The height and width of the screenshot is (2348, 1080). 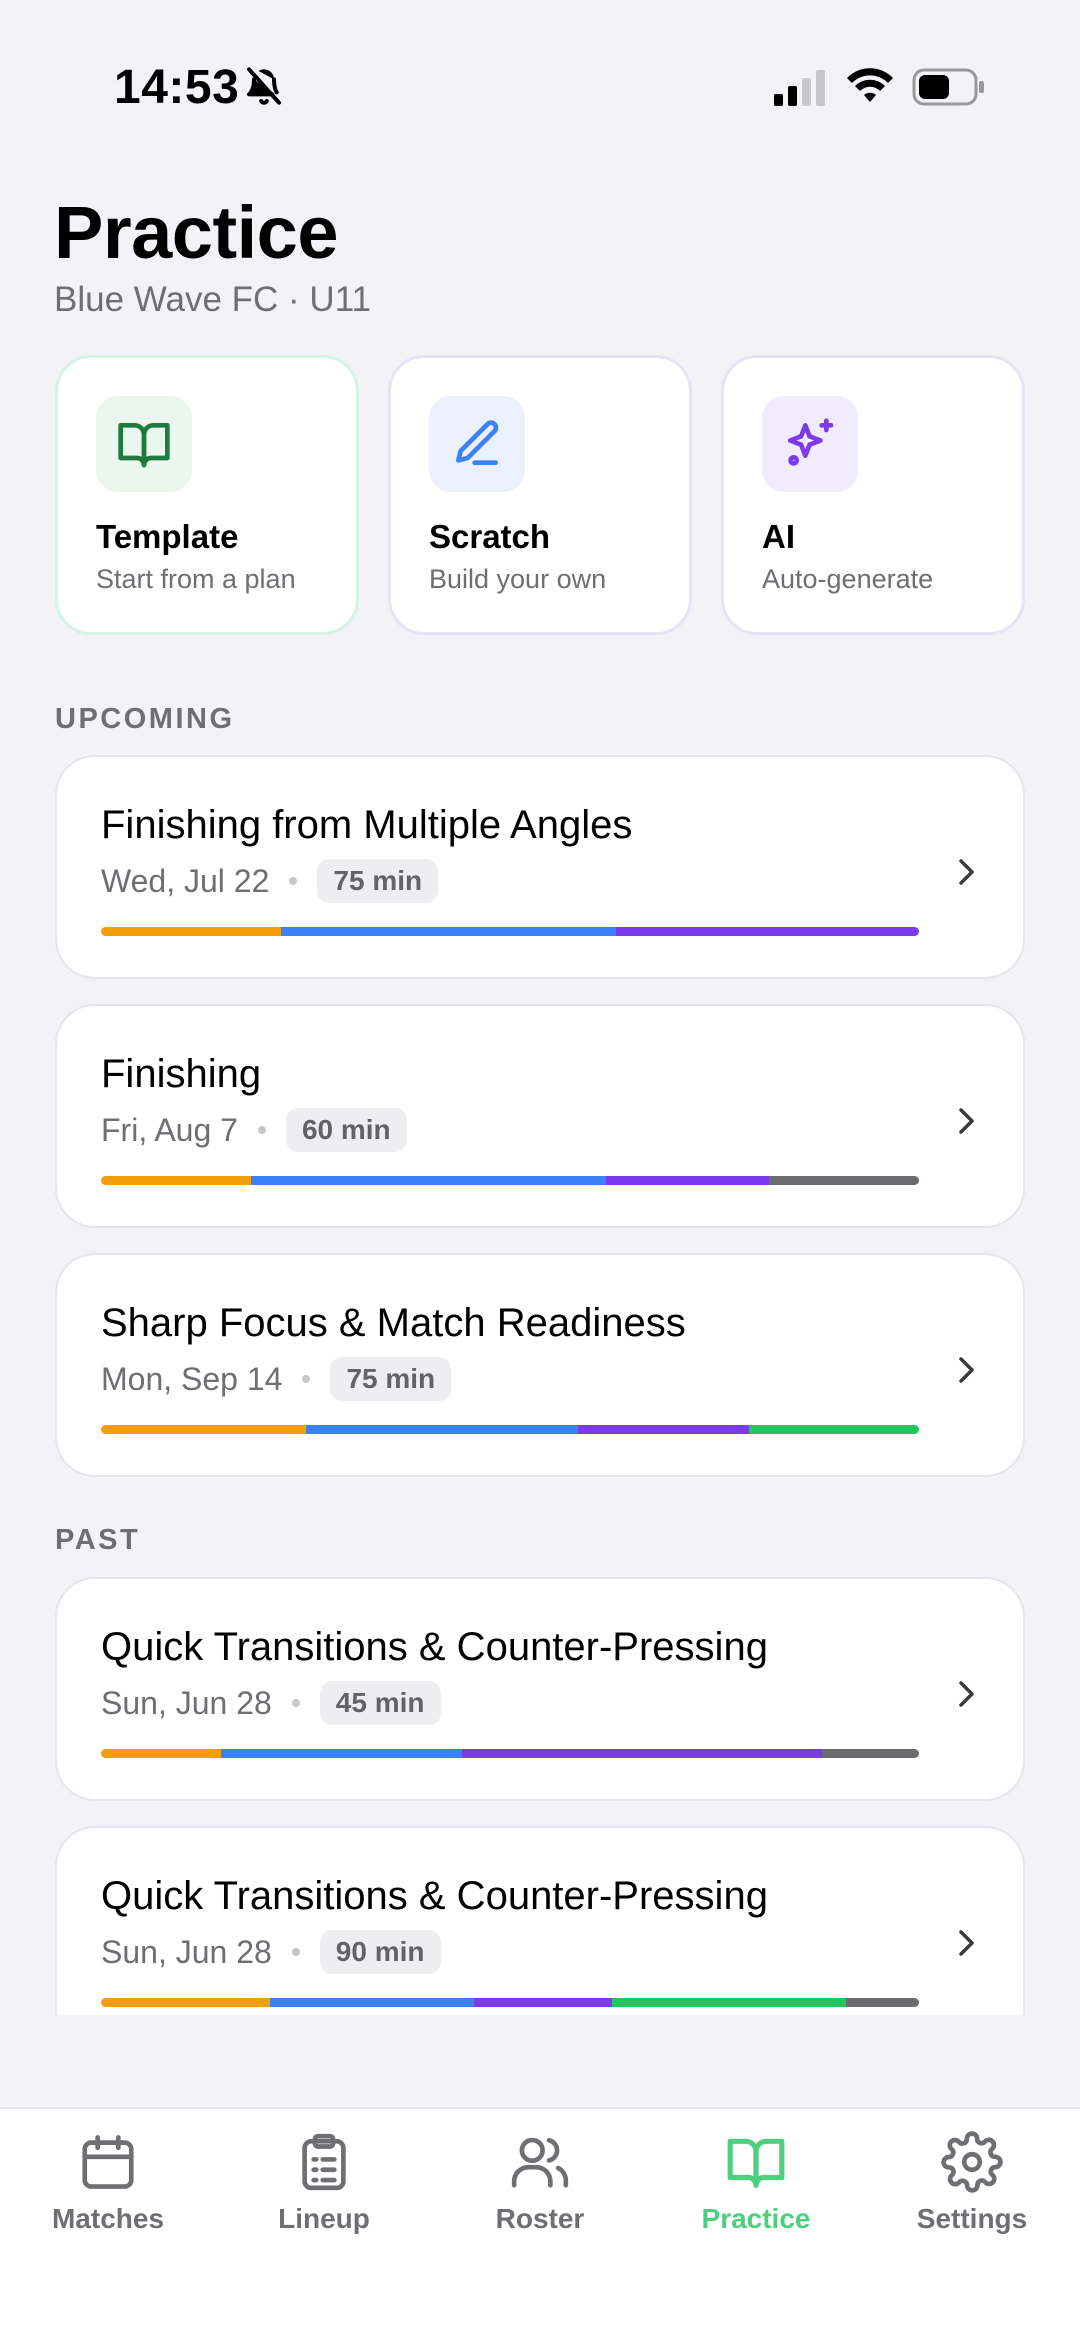 What do you see at coordinates (367, 825) in the screenshot?
I see `practice-title: Finishing from Multiple Angles` at bounding box center [367, 825].